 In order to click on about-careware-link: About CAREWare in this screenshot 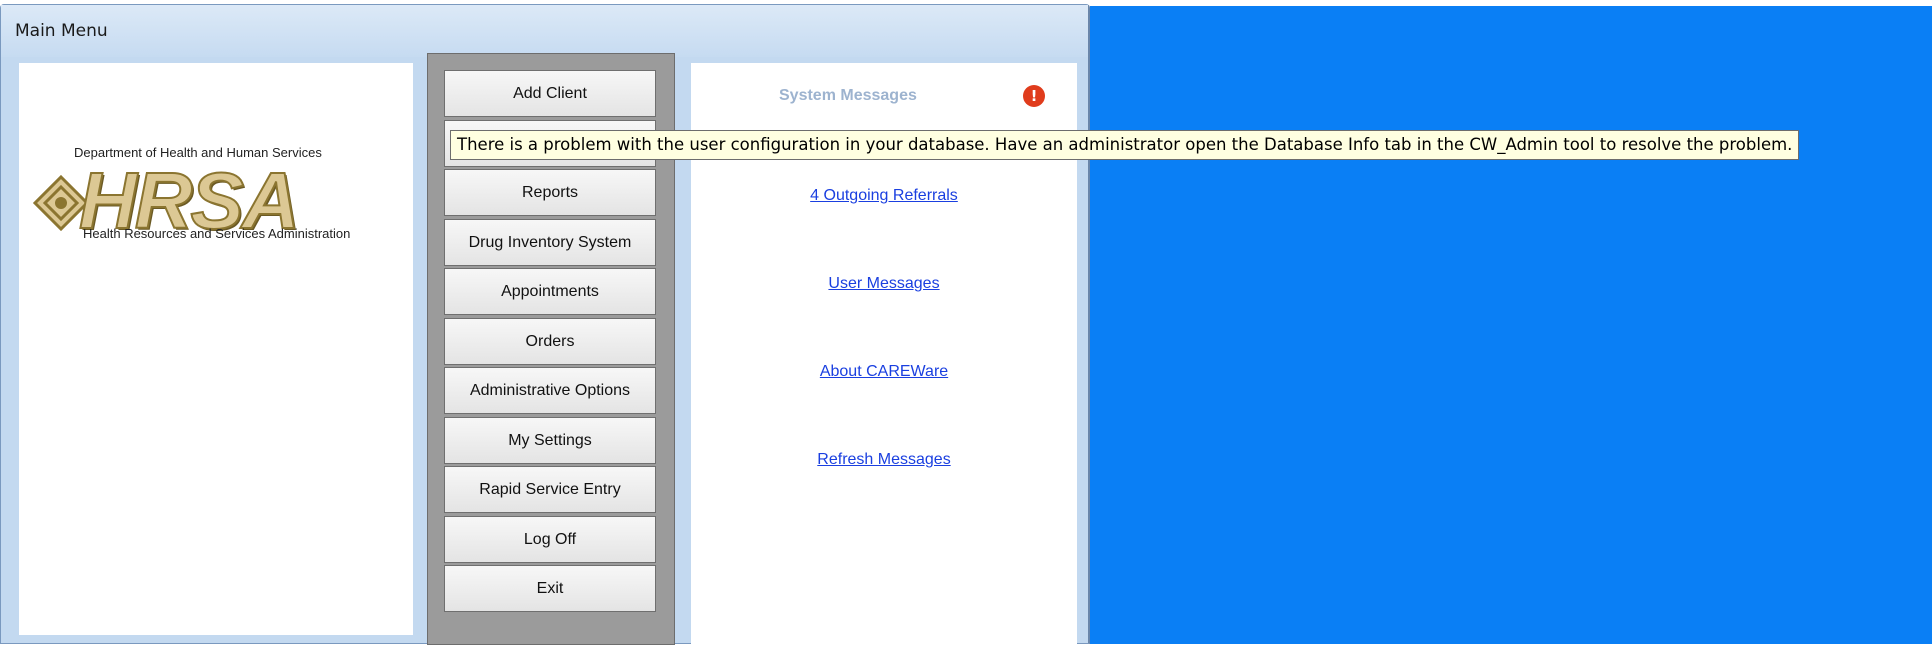, I will do `click(884, 372)`.